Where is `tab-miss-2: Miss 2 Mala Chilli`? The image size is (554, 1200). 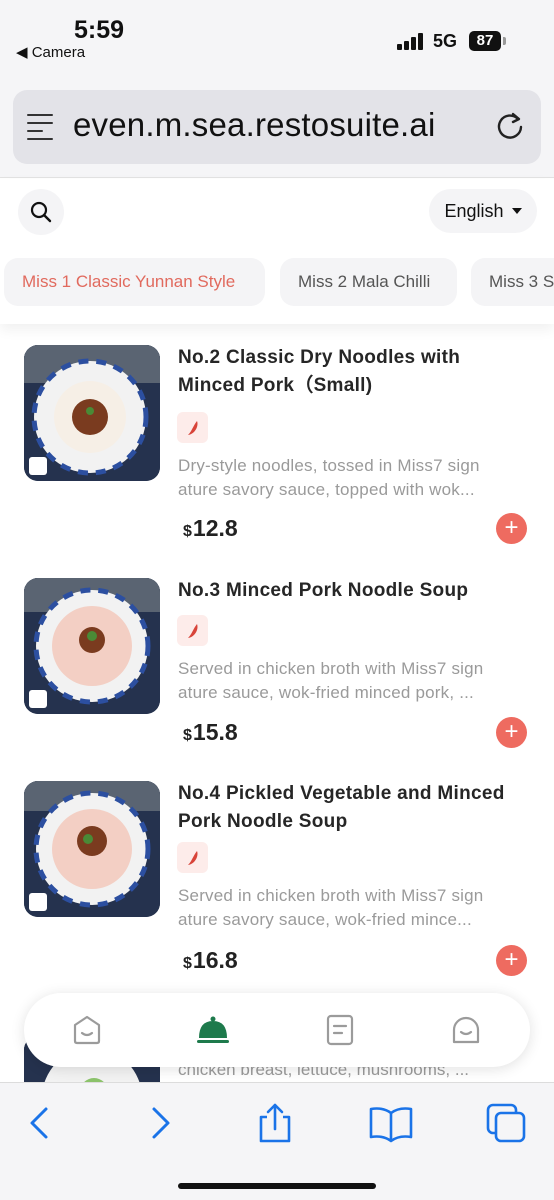 tab-miss-2: Miss 2 Mala Chilli is located at coordinates (368, 282).